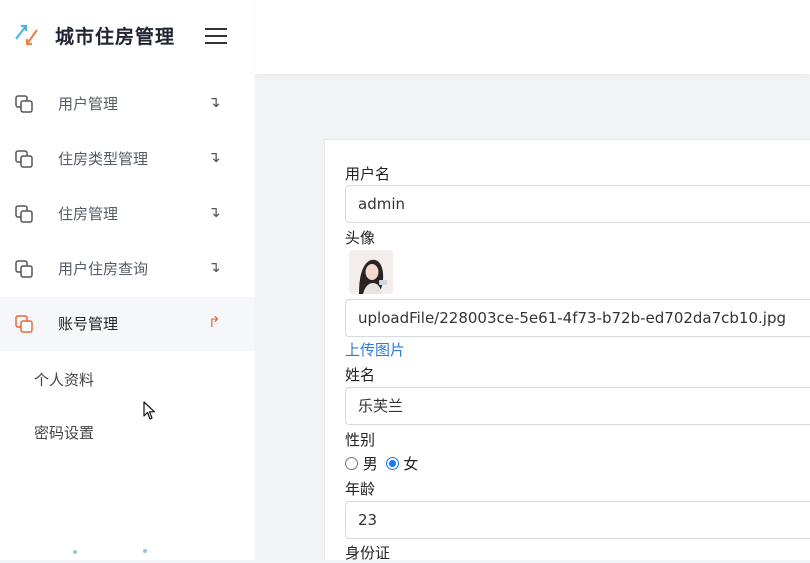 The width and height of the screenshot is (810, 563). Describe the element at coordinates (577, 204) in the screenshot. I see `username-field: admin` at that location.